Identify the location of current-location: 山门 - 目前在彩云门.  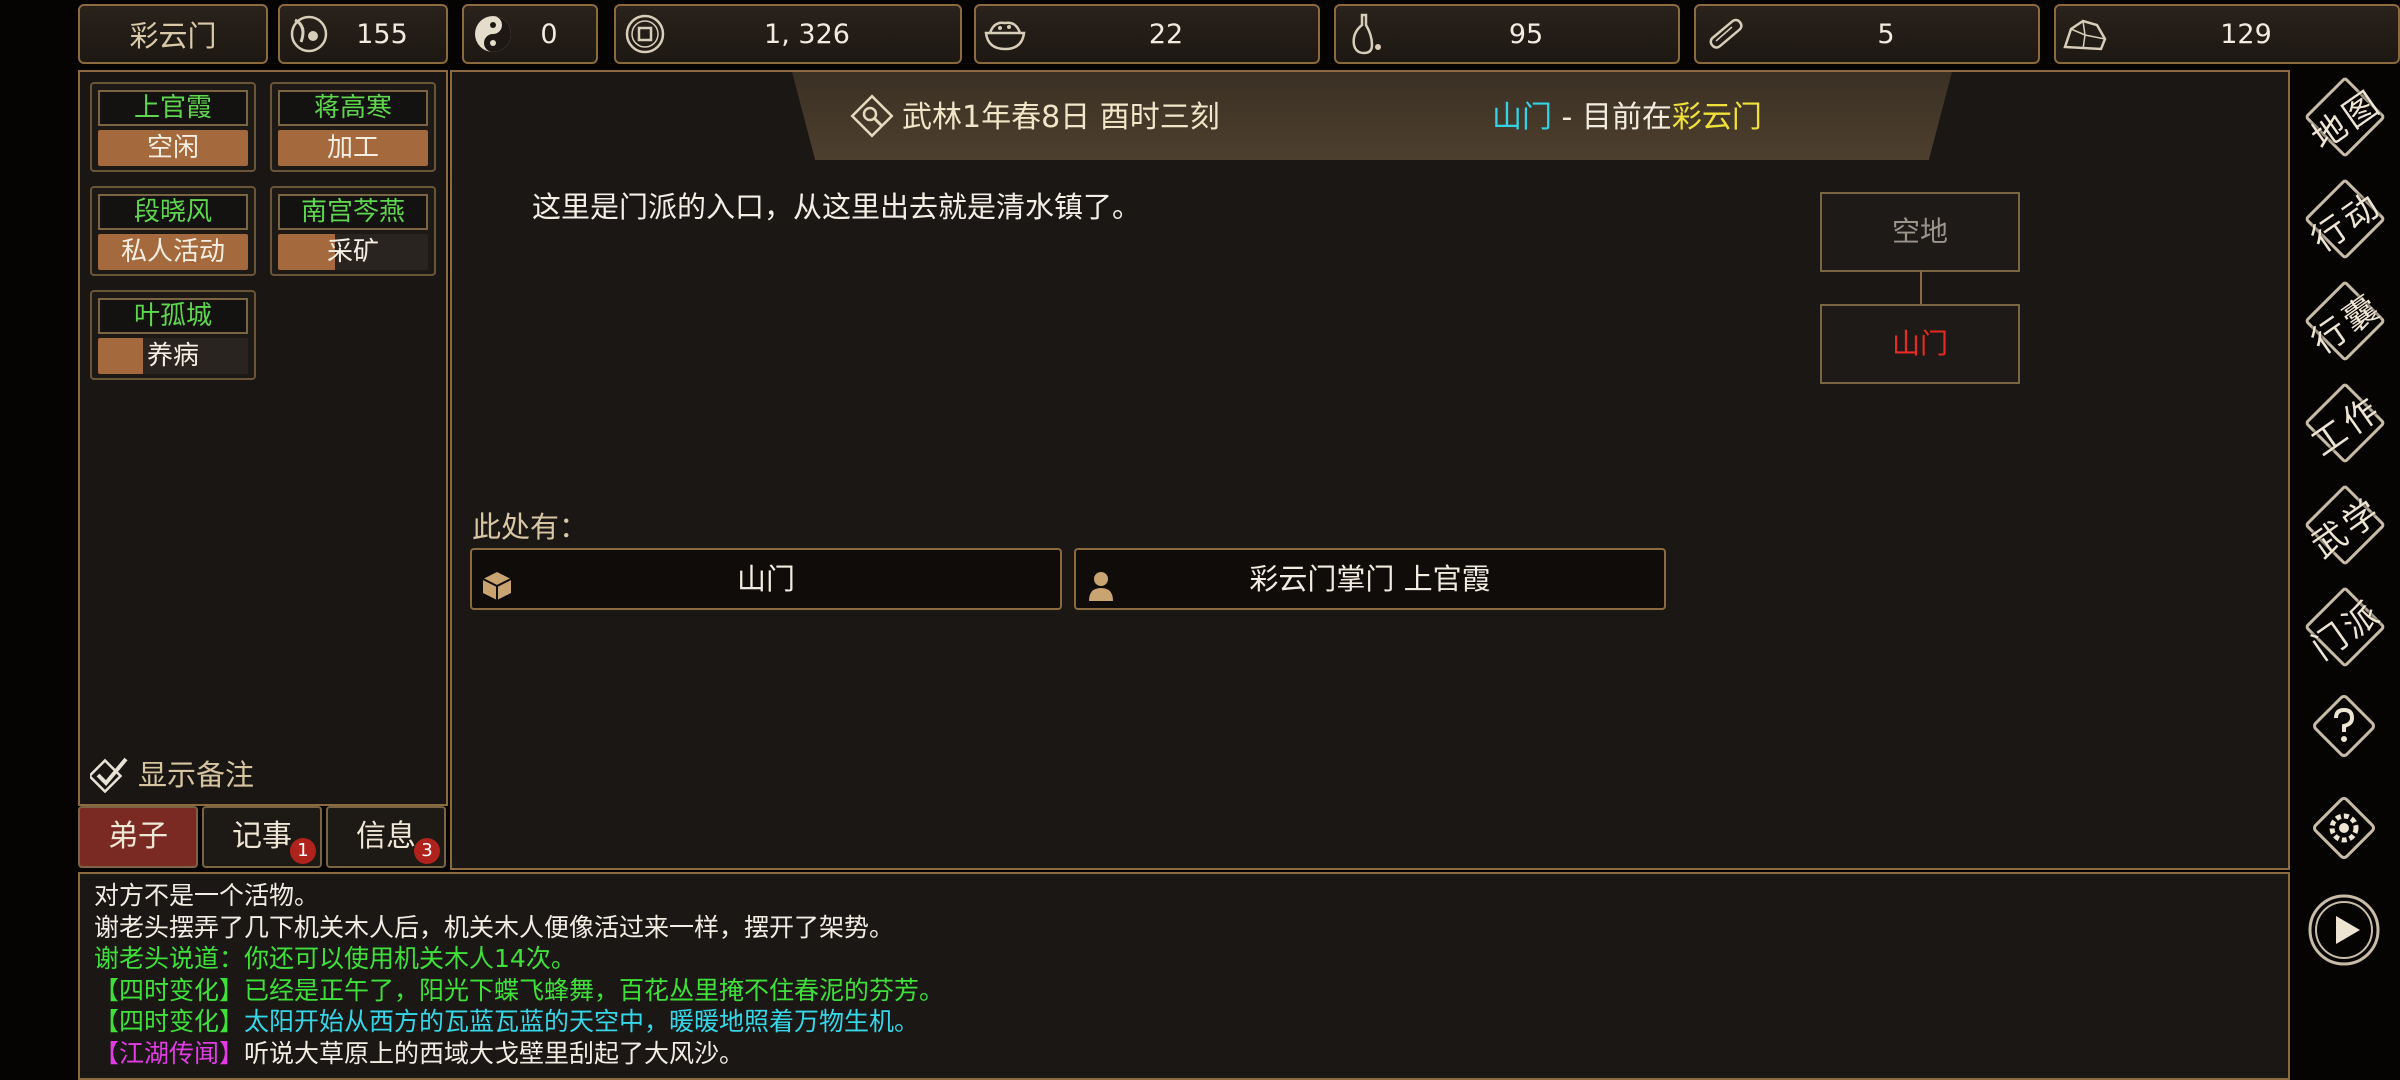
(1627, 114).